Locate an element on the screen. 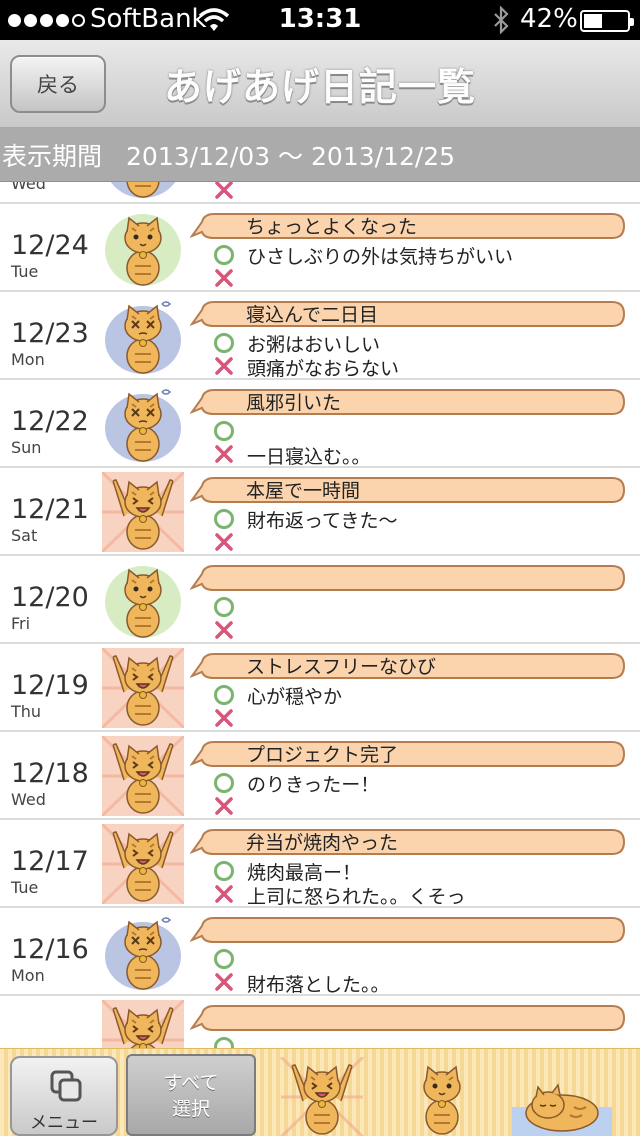  row-title: 寝込んで二日目 is located at coordinates (312, 315).